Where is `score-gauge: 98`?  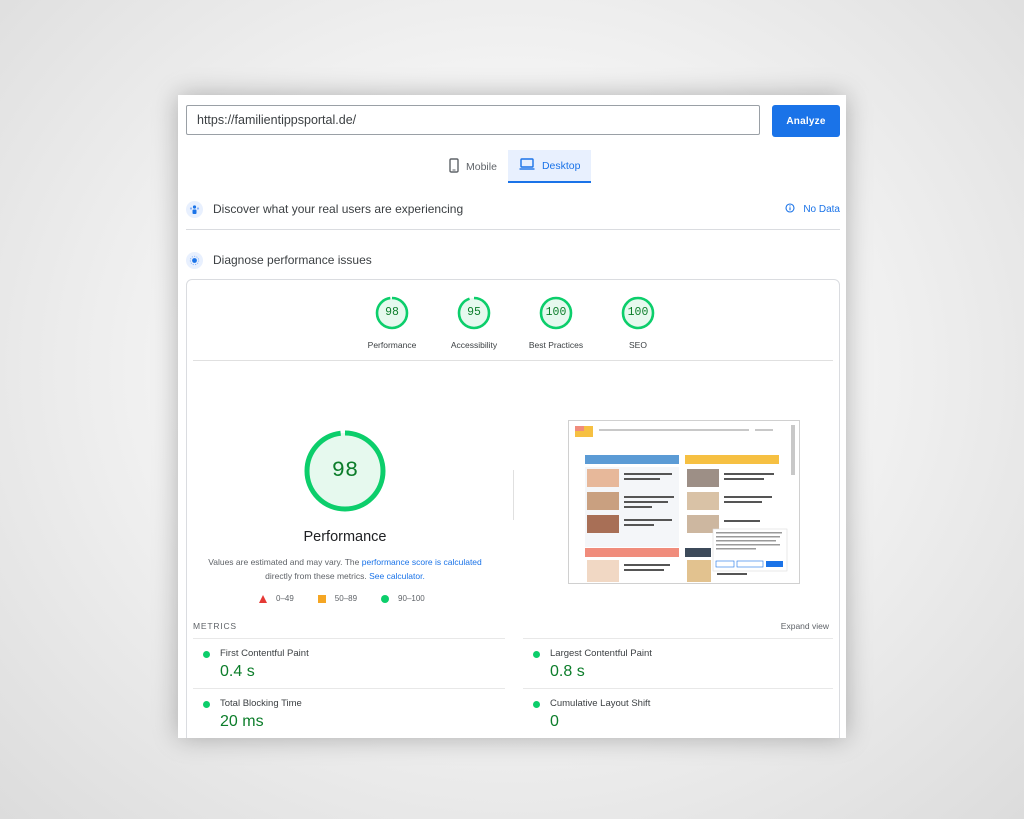 score-gauge: 98 is located at coordinates (392, 313).